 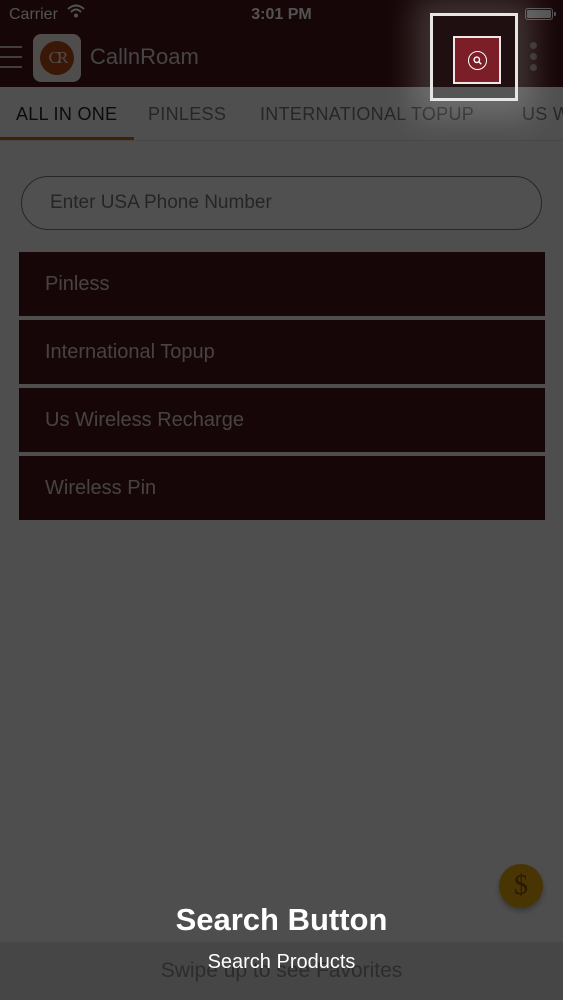 I want to click on product-item-wireless-pin: Wireless Pin, so click(x=282, y=488).